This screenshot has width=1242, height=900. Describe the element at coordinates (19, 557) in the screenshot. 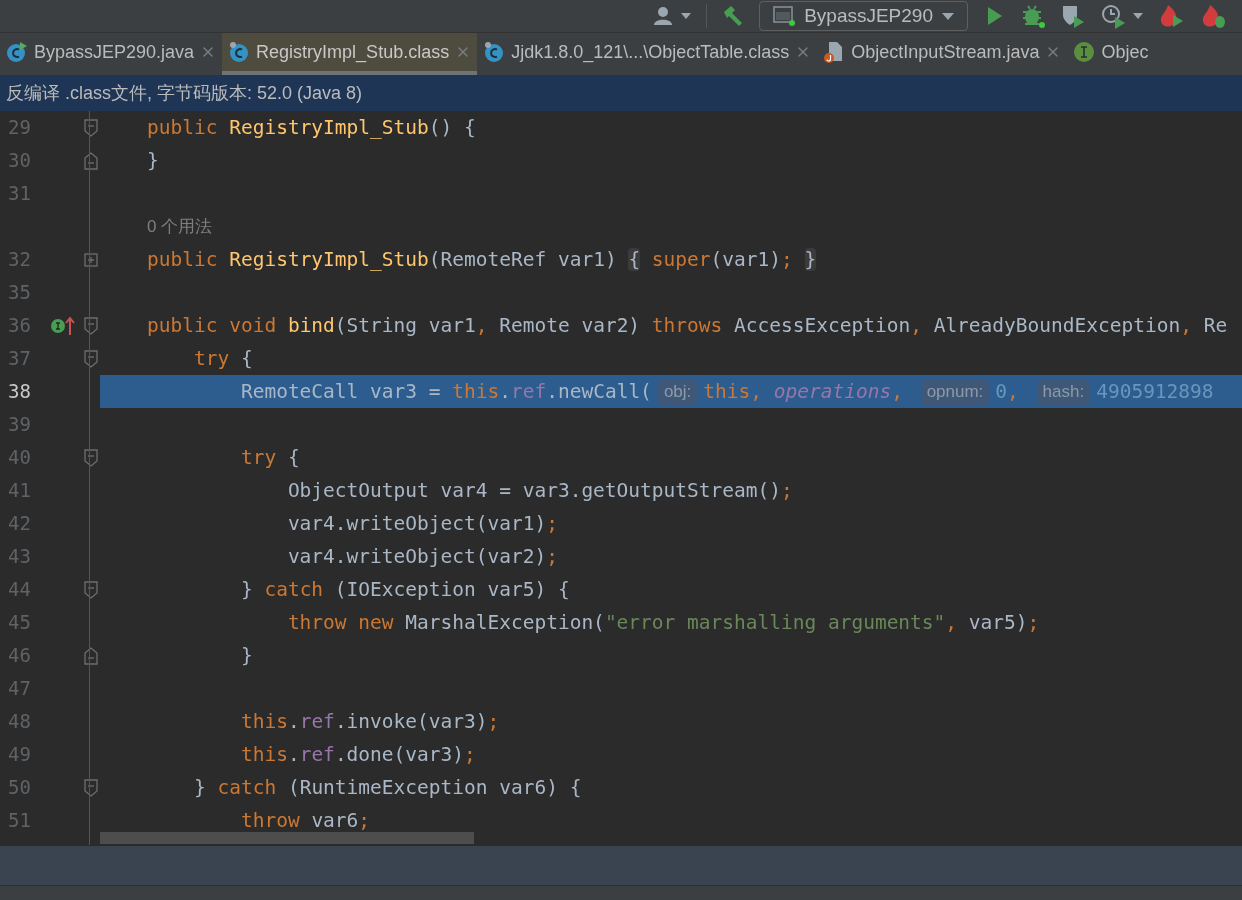

I see `line-number: 43` at that location.